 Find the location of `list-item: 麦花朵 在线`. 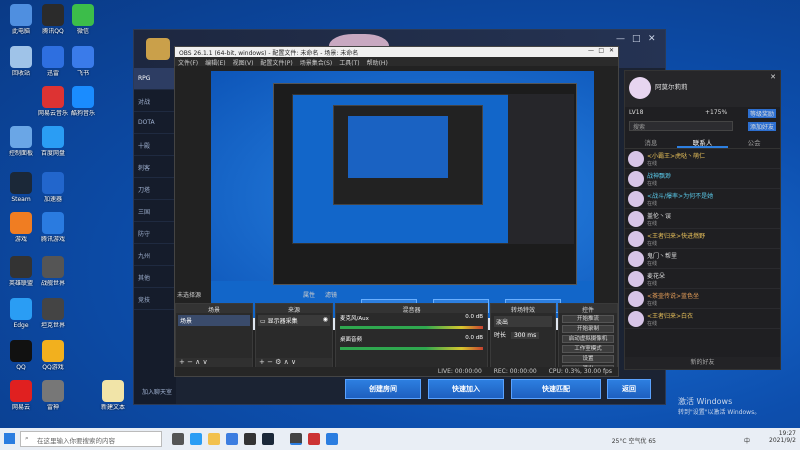

list-item: 麦花朵 在线 is located at coordinates (702, 279).